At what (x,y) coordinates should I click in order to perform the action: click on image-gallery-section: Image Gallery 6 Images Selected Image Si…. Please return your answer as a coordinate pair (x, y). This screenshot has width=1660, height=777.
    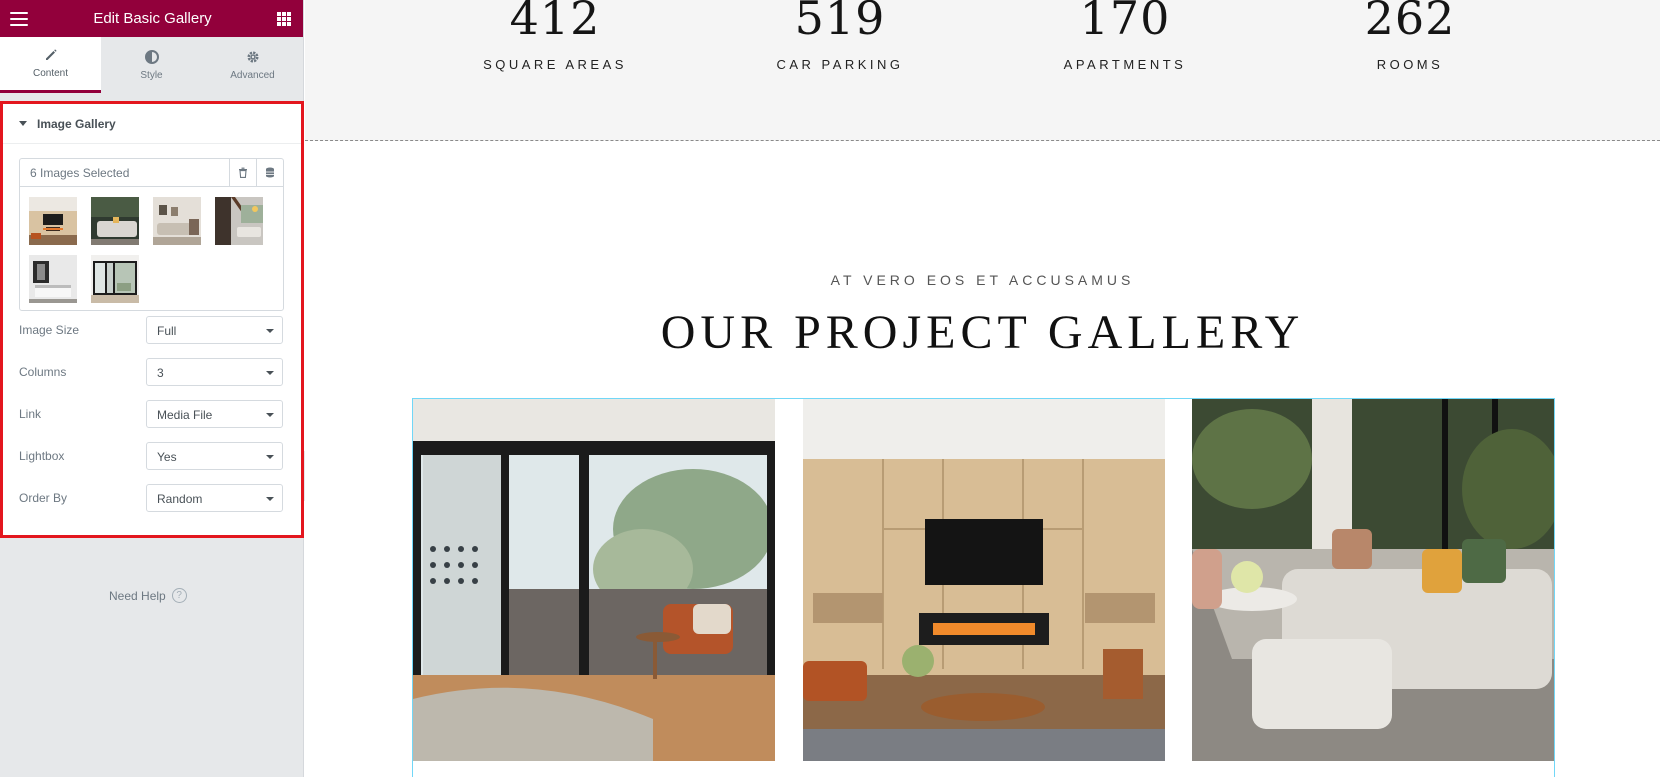
    Looking at the image, I should click on (152, 319).